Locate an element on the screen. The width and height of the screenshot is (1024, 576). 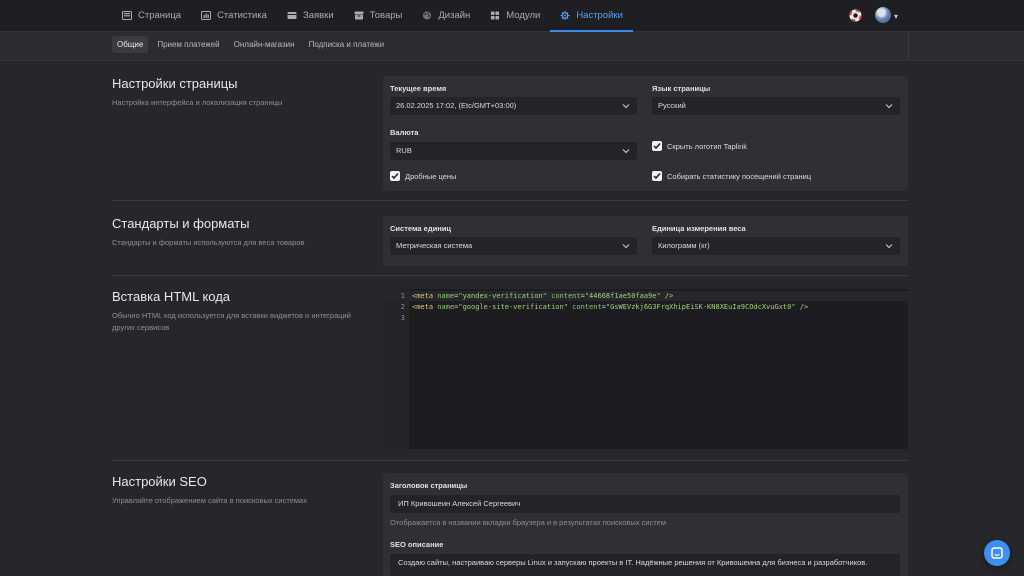
page-title-label: Заголовок страницы is located at coordinates (429, 485).